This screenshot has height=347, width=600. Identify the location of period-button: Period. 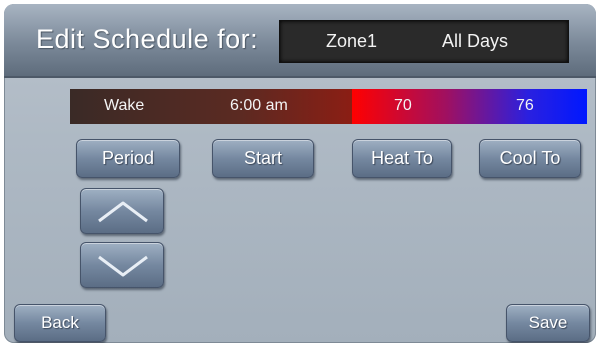
(128, 158).